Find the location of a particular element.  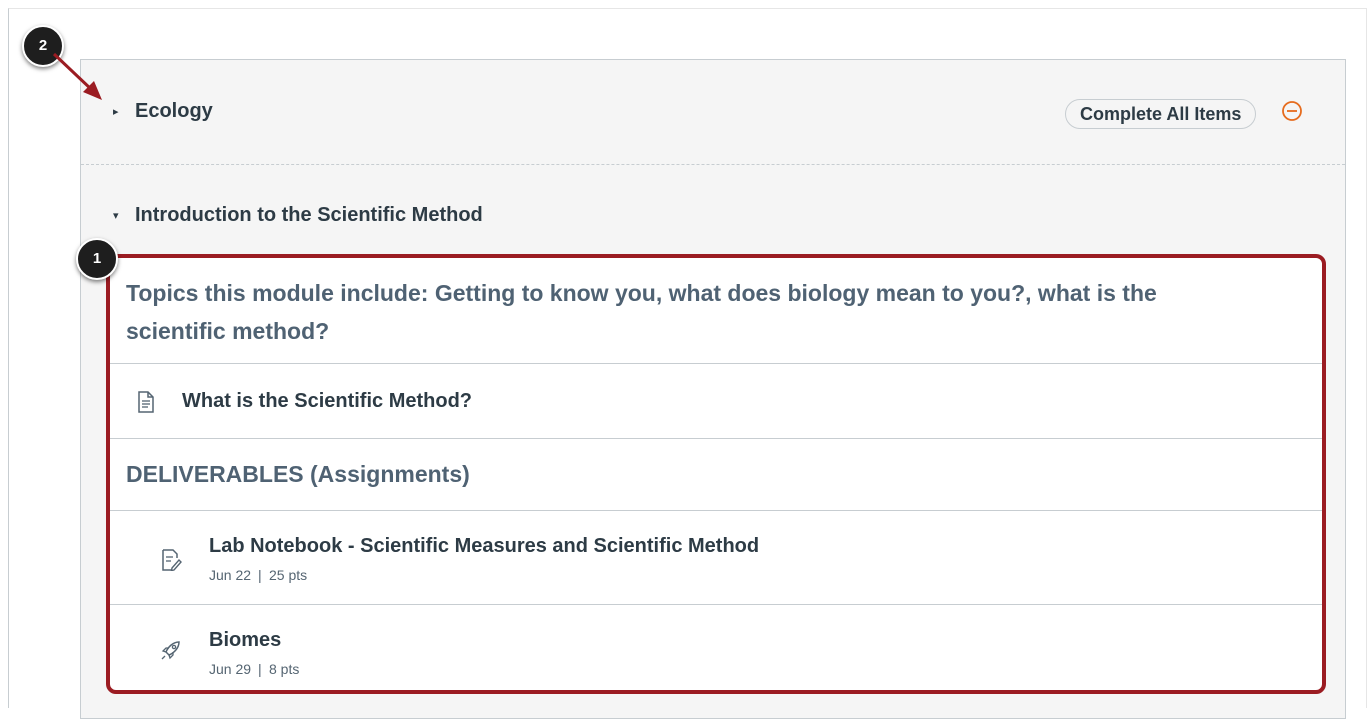

module-title: Introduction to the Scientific Method is located at coordinates (309, 215).